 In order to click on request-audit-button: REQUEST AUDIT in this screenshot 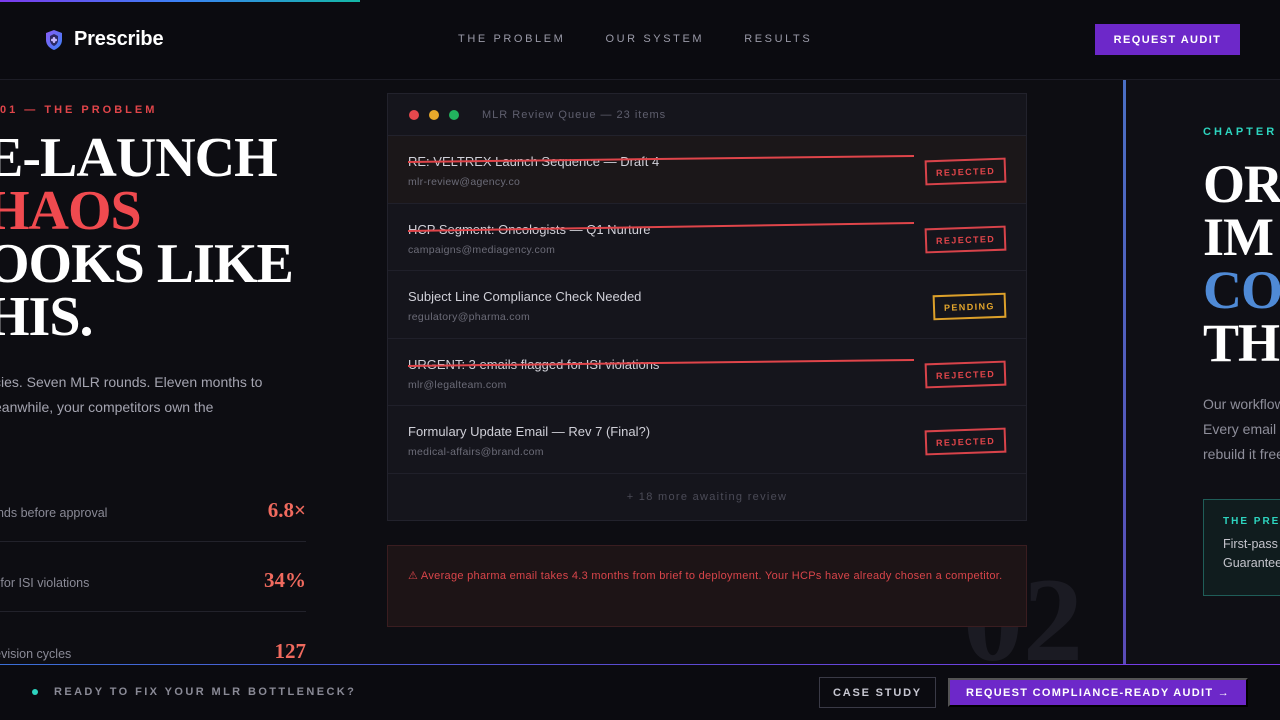, I will do `click(1167, 39)`.